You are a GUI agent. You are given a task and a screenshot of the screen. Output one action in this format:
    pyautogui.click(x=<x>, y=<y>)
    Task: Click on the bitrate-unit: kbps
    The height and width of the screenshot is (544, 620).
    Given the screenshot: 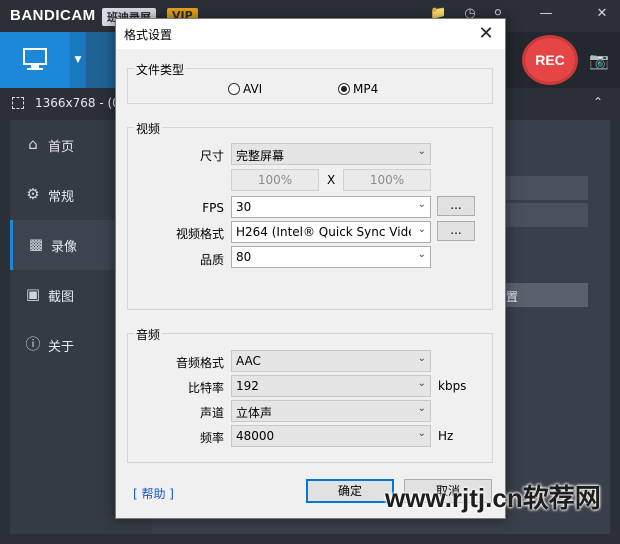 What is the action you would take?
    pyautogui.click(x=452, y=386)
    